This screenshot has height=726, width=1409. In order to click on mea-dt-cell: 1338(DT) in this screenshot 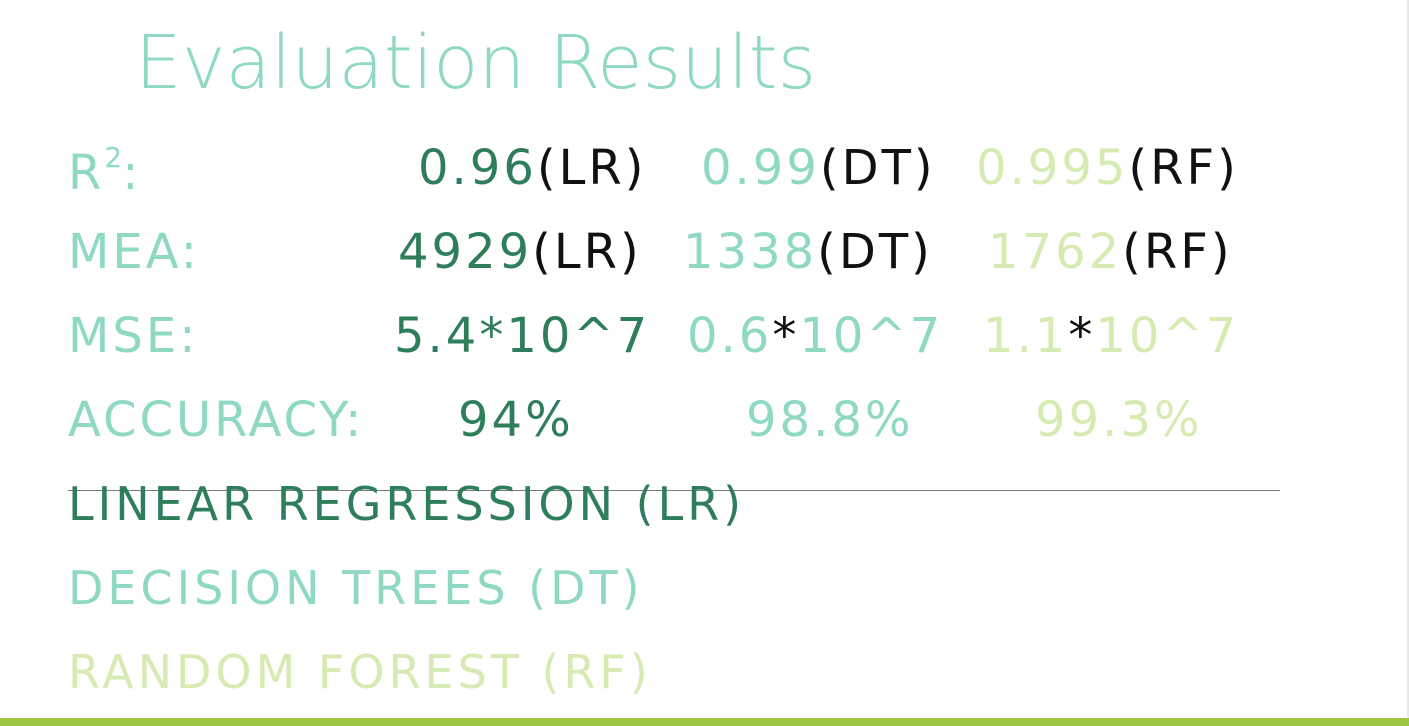, I will do `click(808, 252)`.